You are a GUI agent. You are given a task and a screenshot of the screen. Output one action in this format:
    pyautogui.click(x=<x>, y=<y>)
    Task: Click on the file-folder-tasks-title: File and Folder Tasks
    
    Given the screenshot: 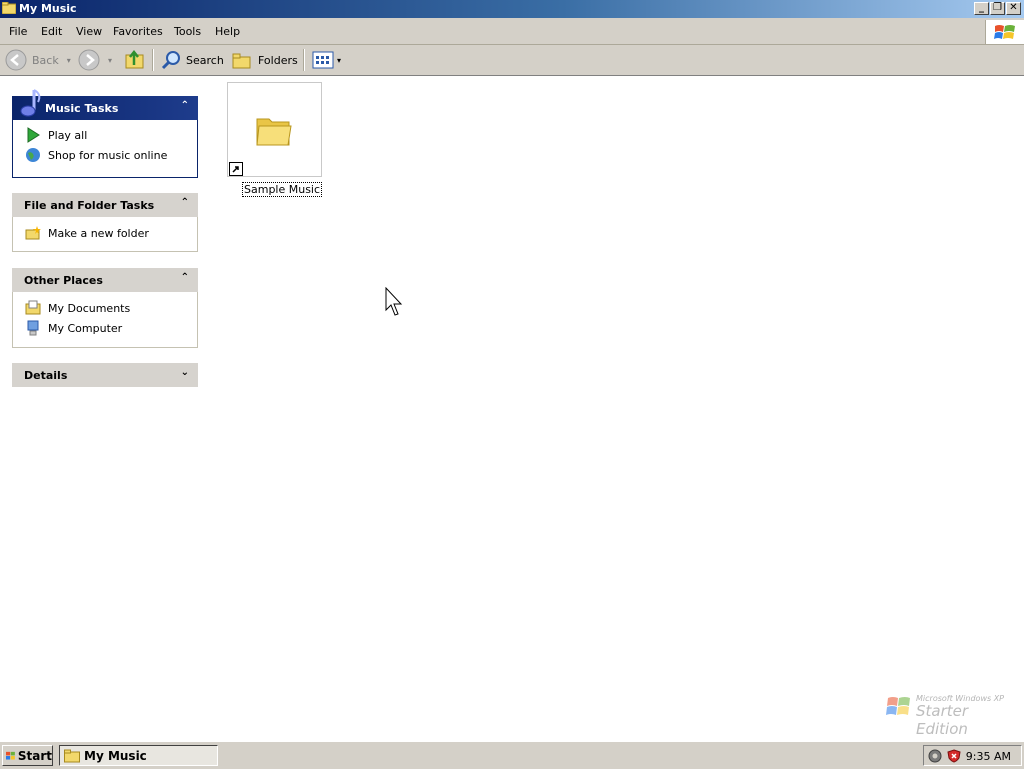 What is the action you would take?
    pyautogui.click(x=89, y=205)
    